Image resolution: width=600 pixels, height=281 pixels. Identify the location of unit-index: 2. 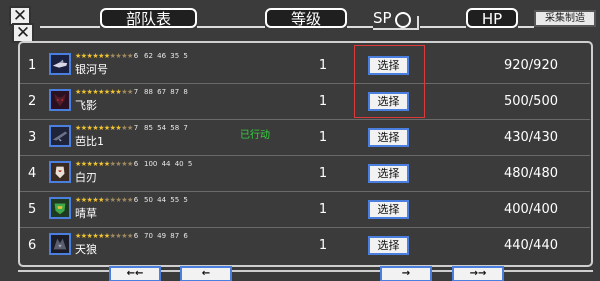
(32, 101).